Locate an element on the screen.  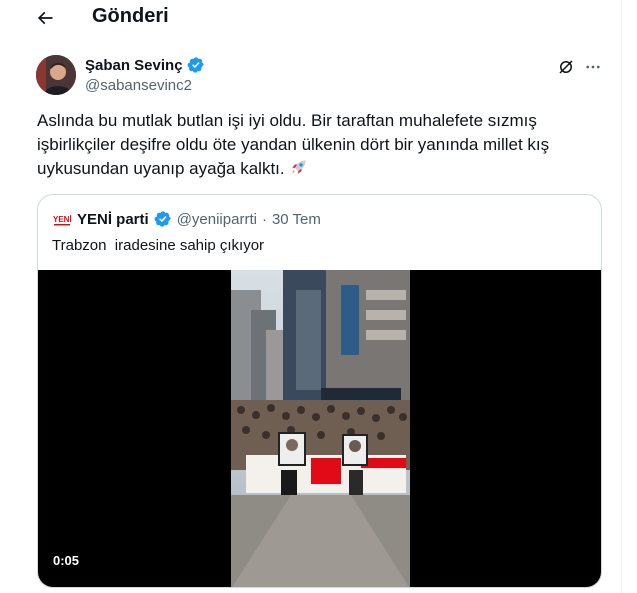
author-name: Şaban Sevinç is located at coordinates (134, 65).